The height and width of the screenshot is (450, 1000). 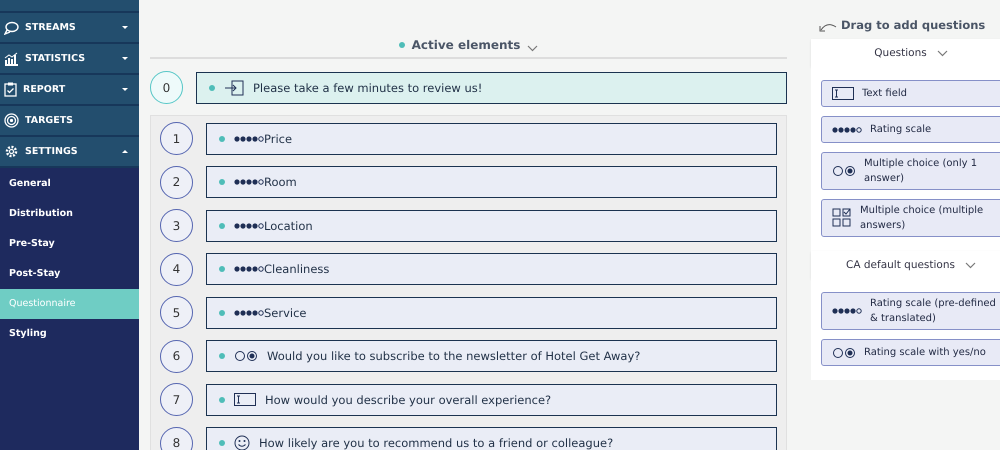 I want to click on sidebar-item-label: REPORT, so click(x=44, y=89).